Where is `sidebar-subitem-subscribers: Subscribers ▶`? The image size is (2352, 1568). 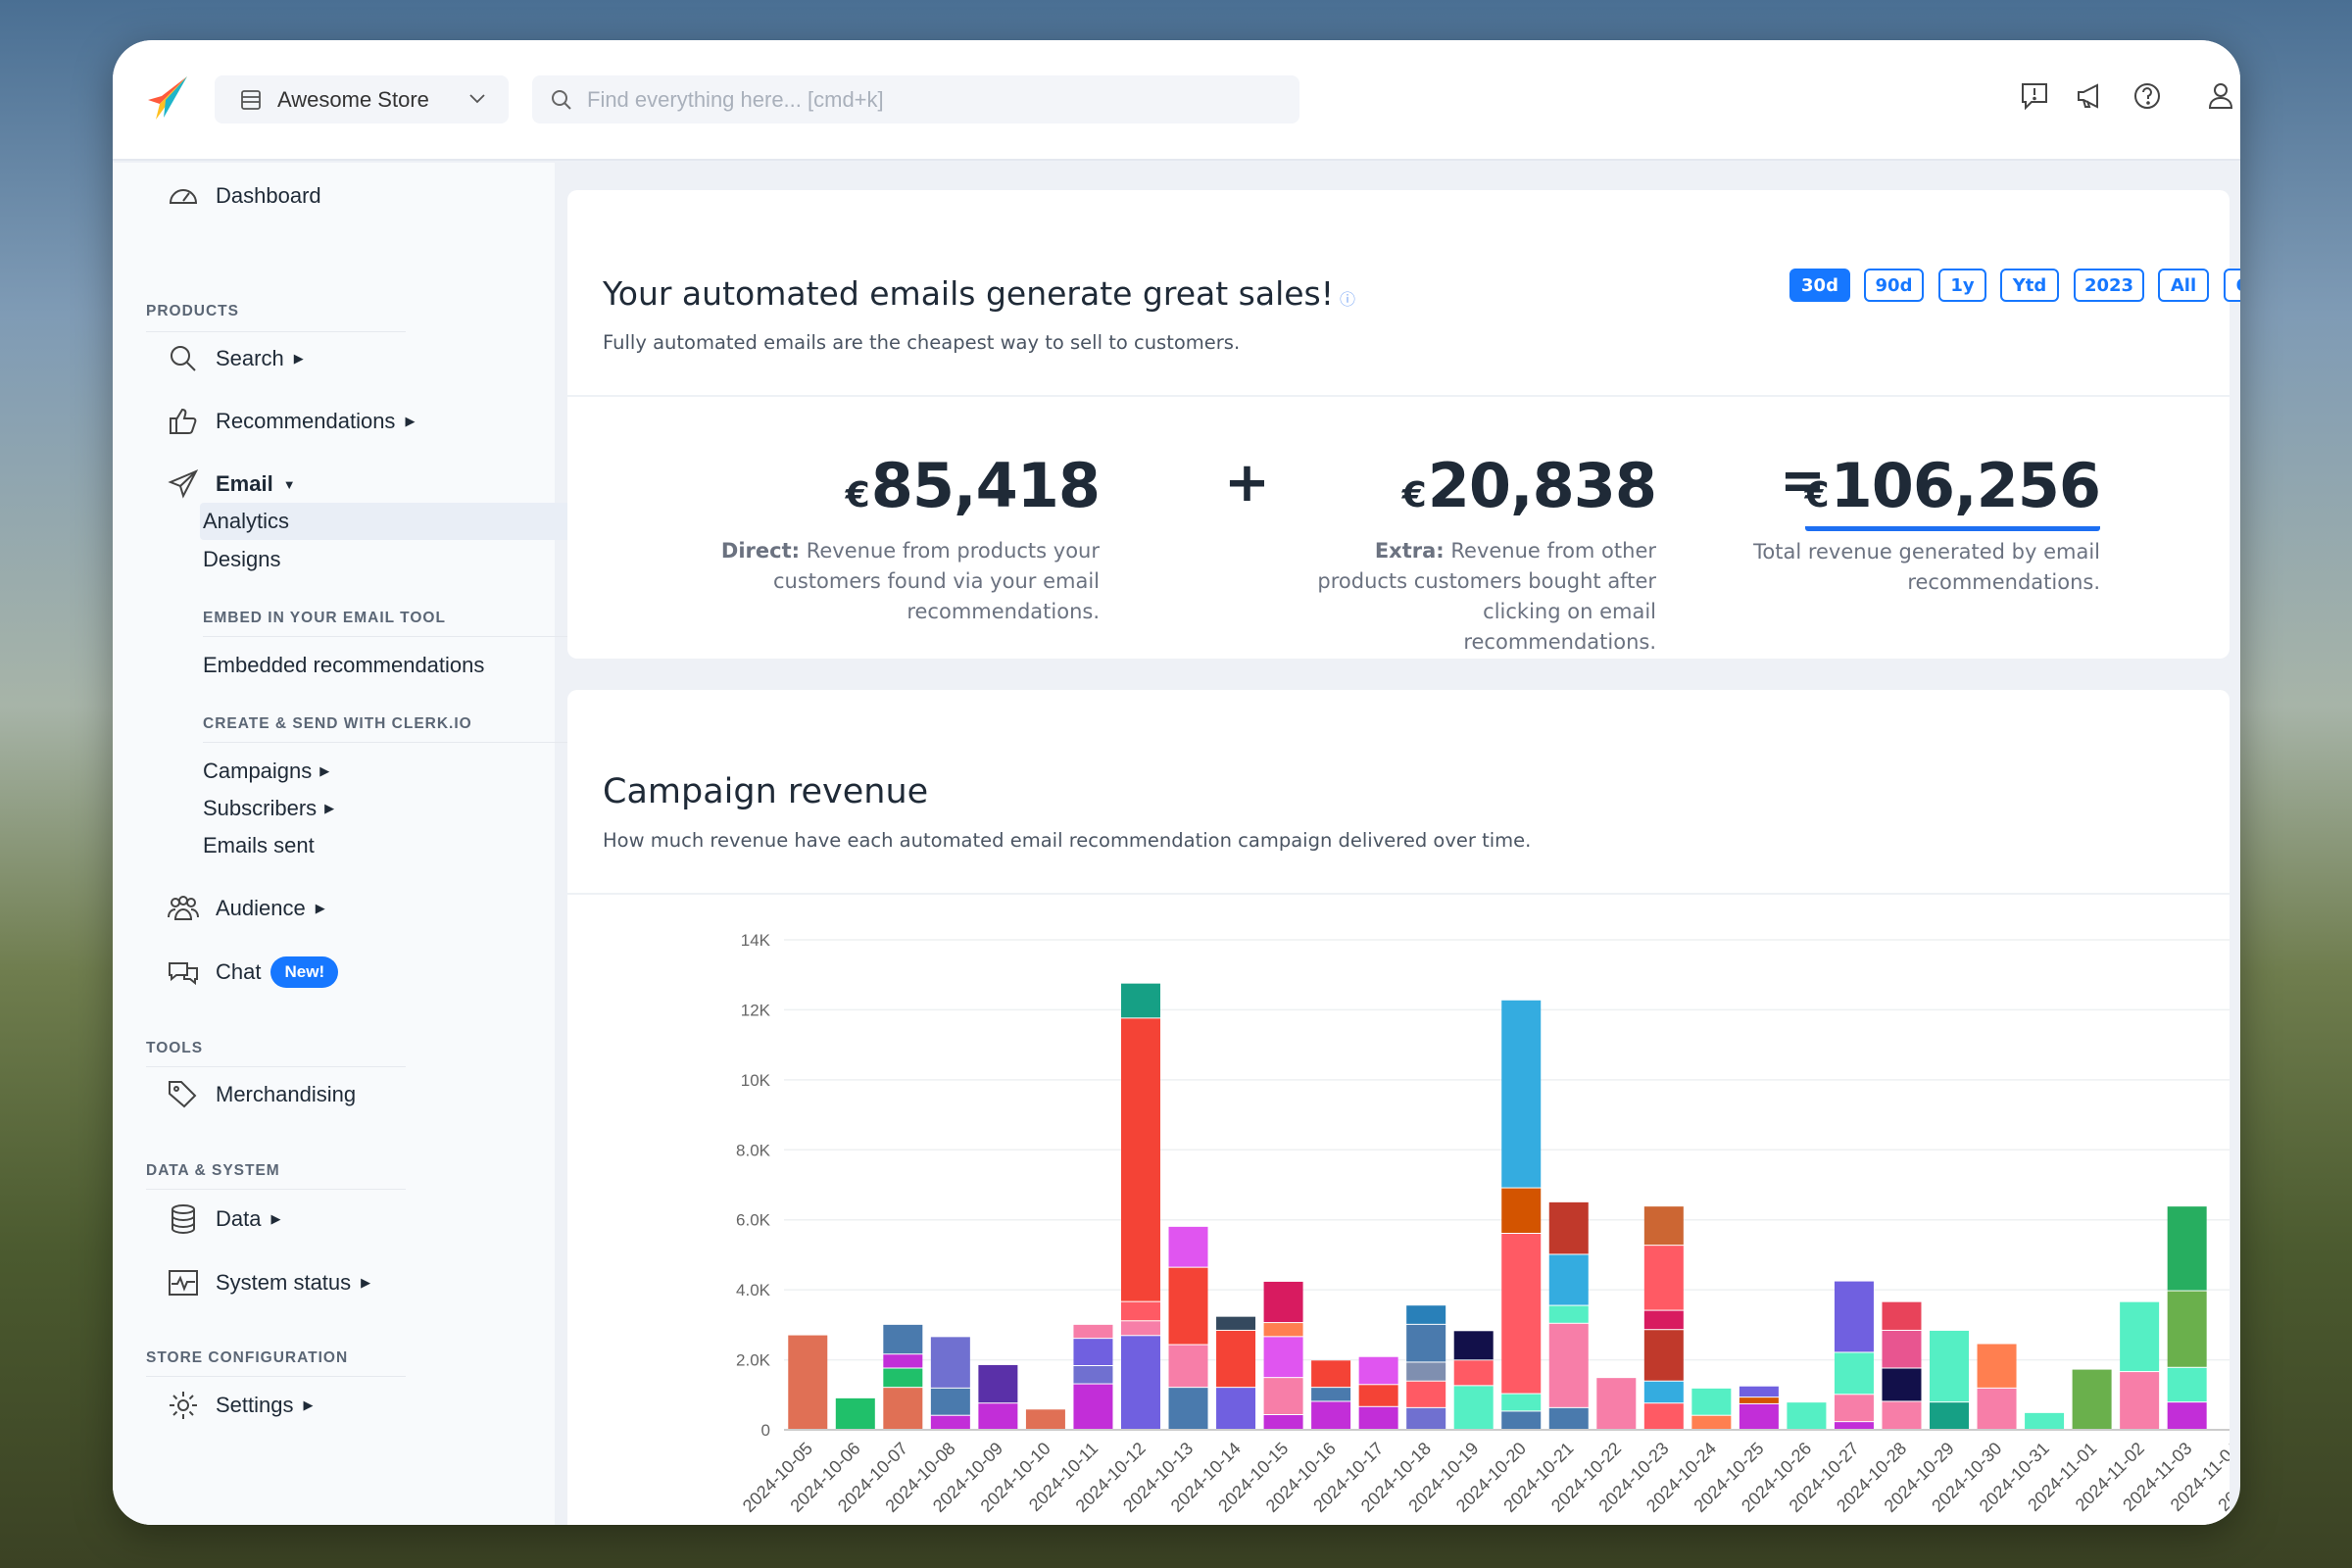
sidebar-subitem-subscribers: Subscribers ▶ is located at coordinates (268, 808).